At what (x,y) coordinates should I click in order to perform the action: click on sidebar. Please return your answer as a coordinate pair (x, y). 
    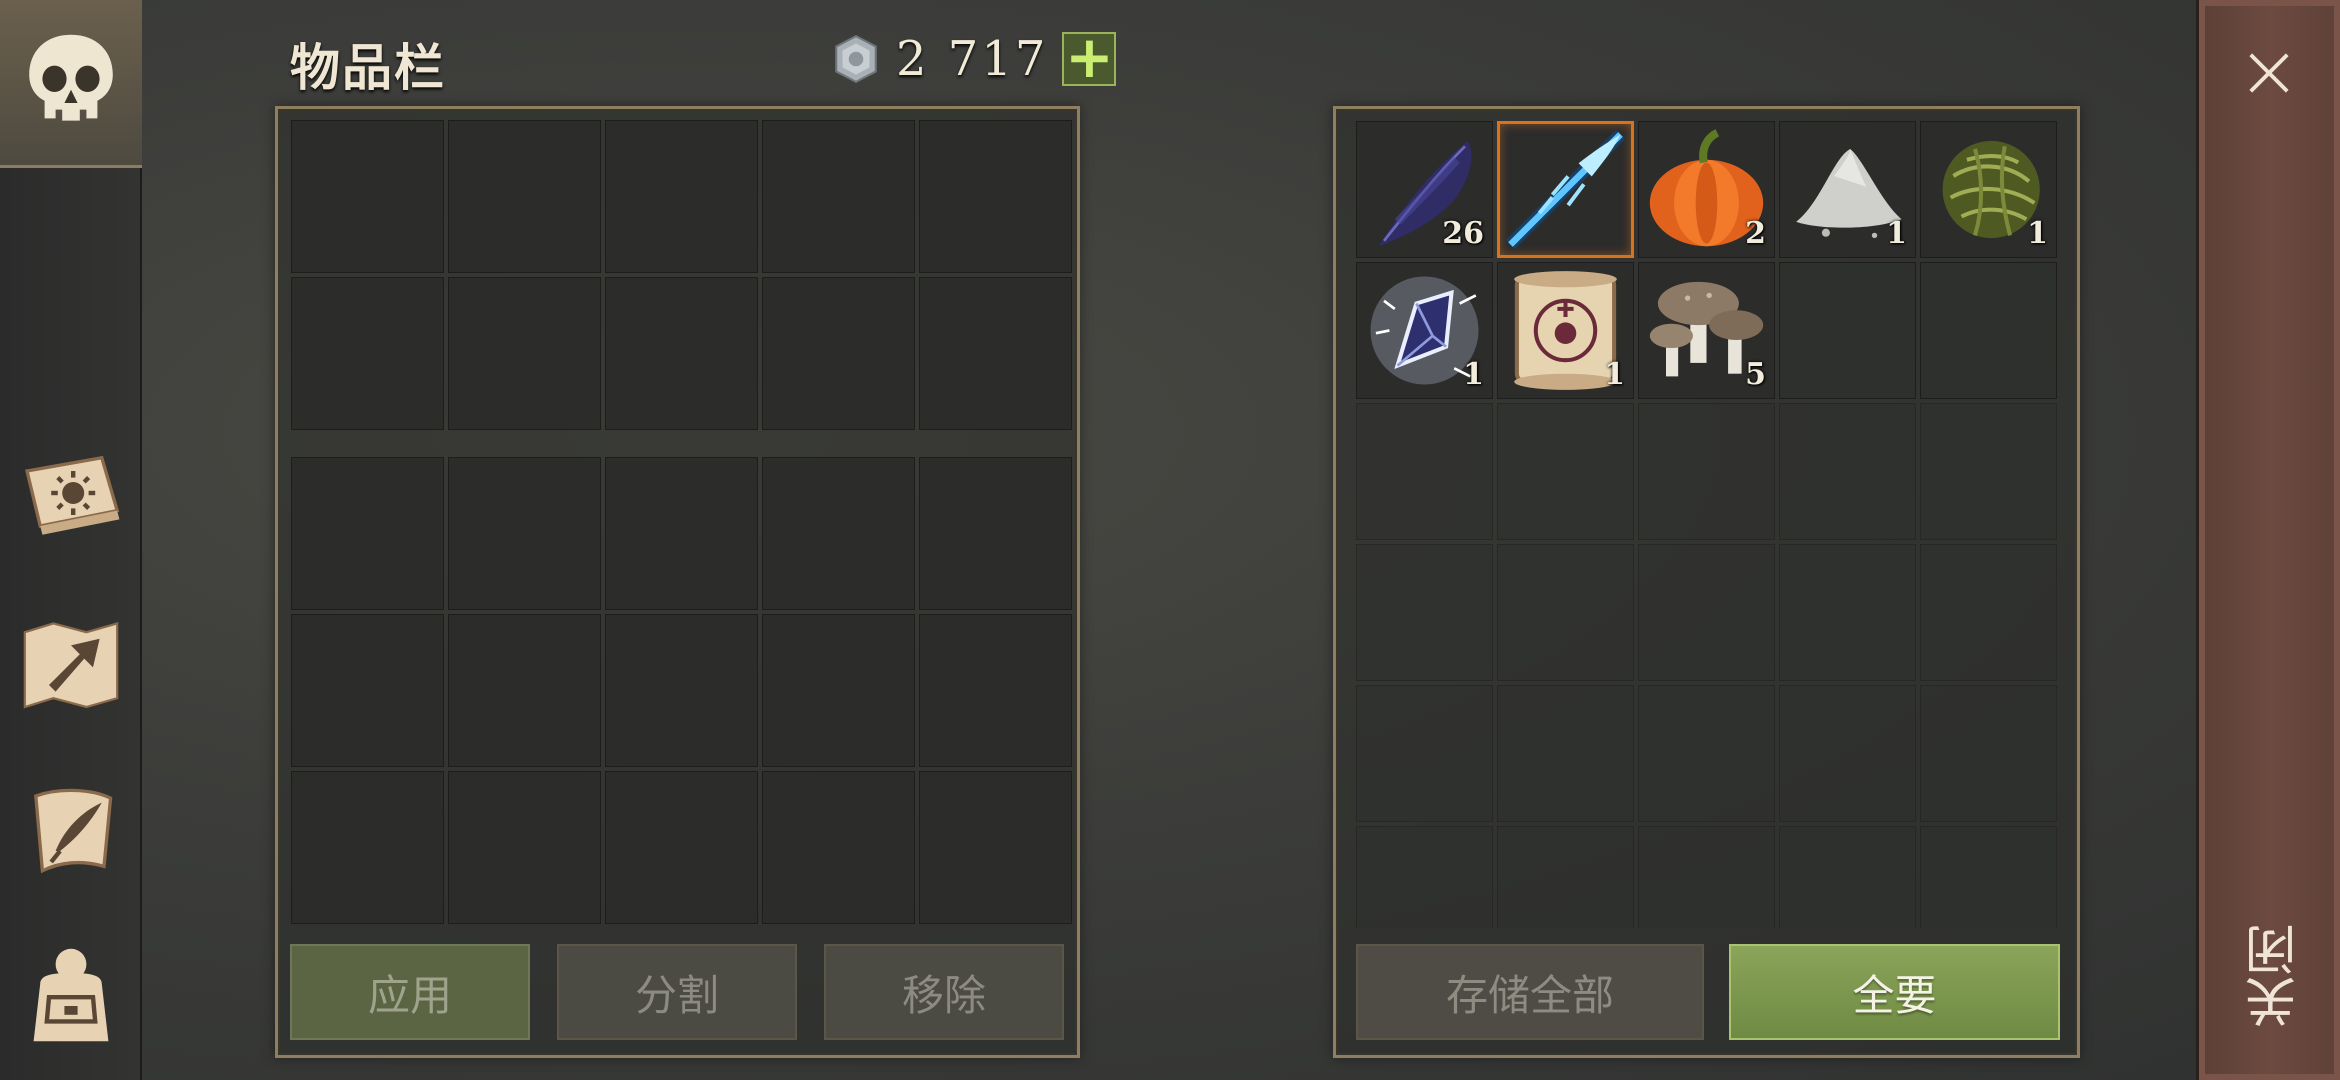
    Looking at the image, I should click on (71, 540).